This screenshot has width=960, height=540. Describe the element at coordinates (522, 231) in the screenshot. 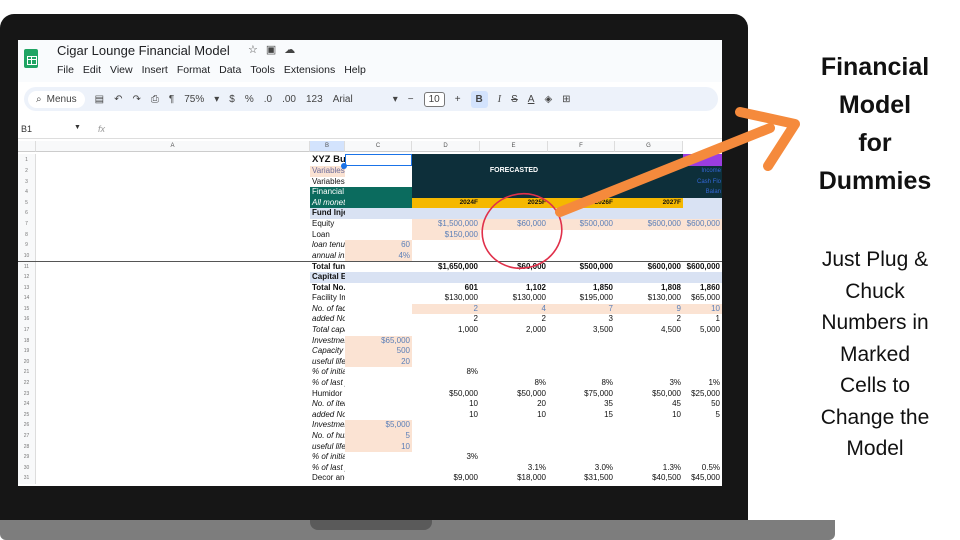

I see `highlight-circle` at that location.